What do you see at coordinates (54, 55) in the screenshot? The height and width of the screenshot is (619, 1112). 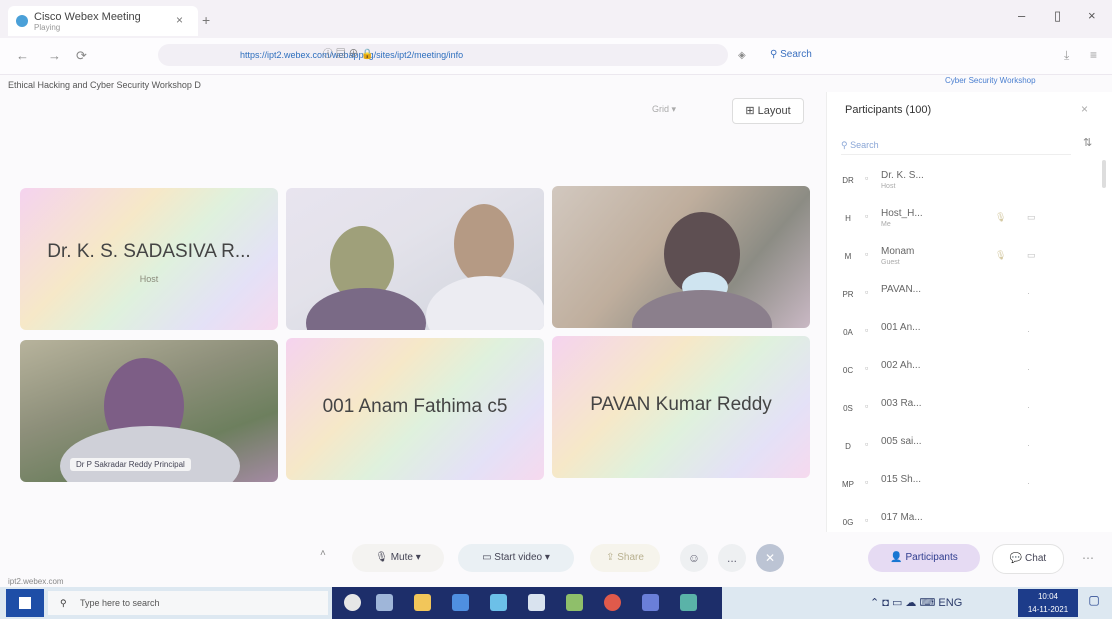 I see `forward-icon: →` at bounding box center [54, 55].